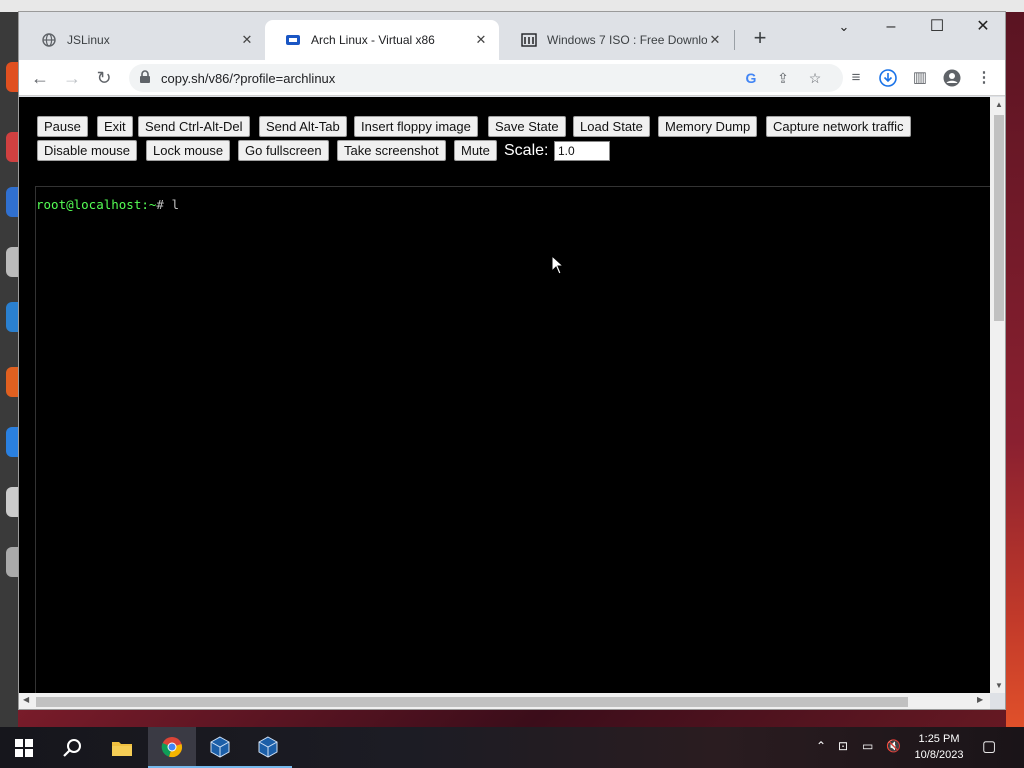 Image resolution: width=1024 pixels, height=768 pixels. What do you see at coordinates (893, 746) in the screenshot?
I see `volume-muted-icon: 🔇` at bounding box center [893, 746].